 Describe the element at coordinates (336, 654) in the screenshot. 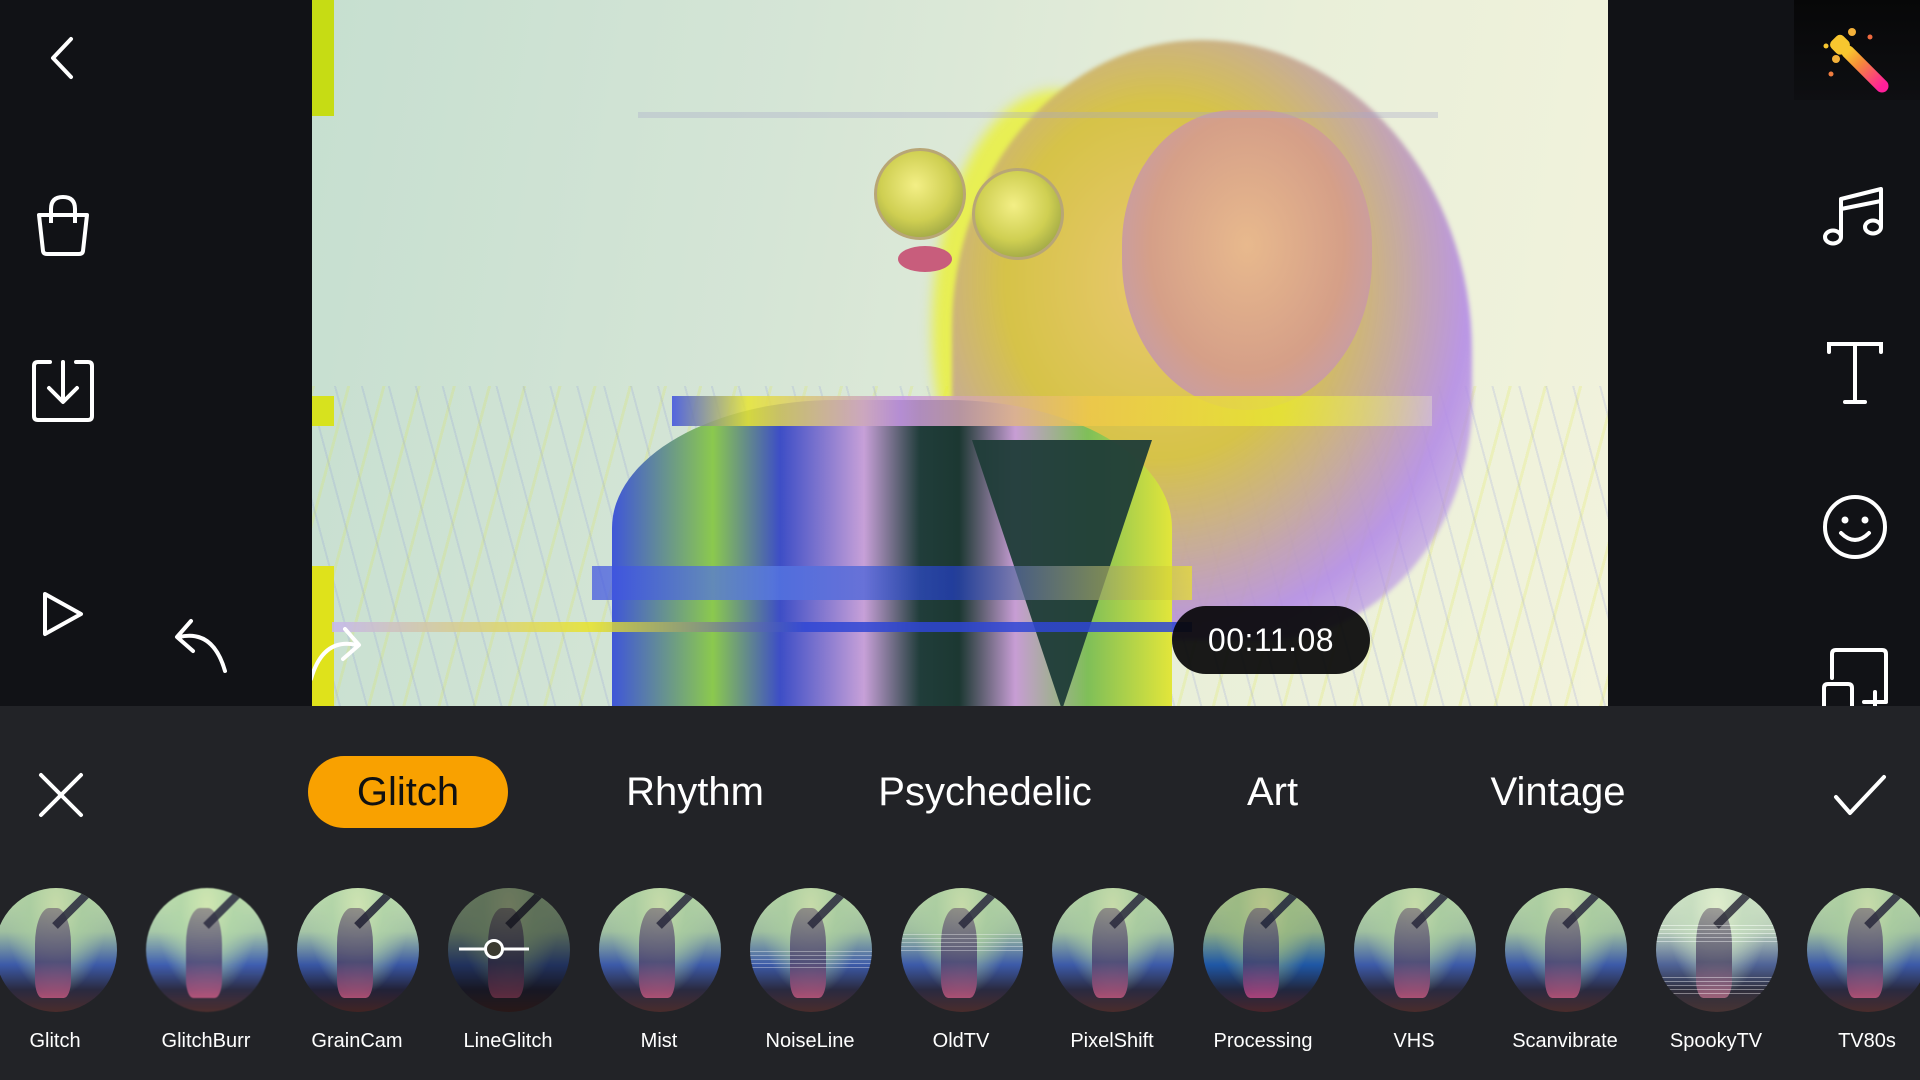

I see `redo-icon` at that location.